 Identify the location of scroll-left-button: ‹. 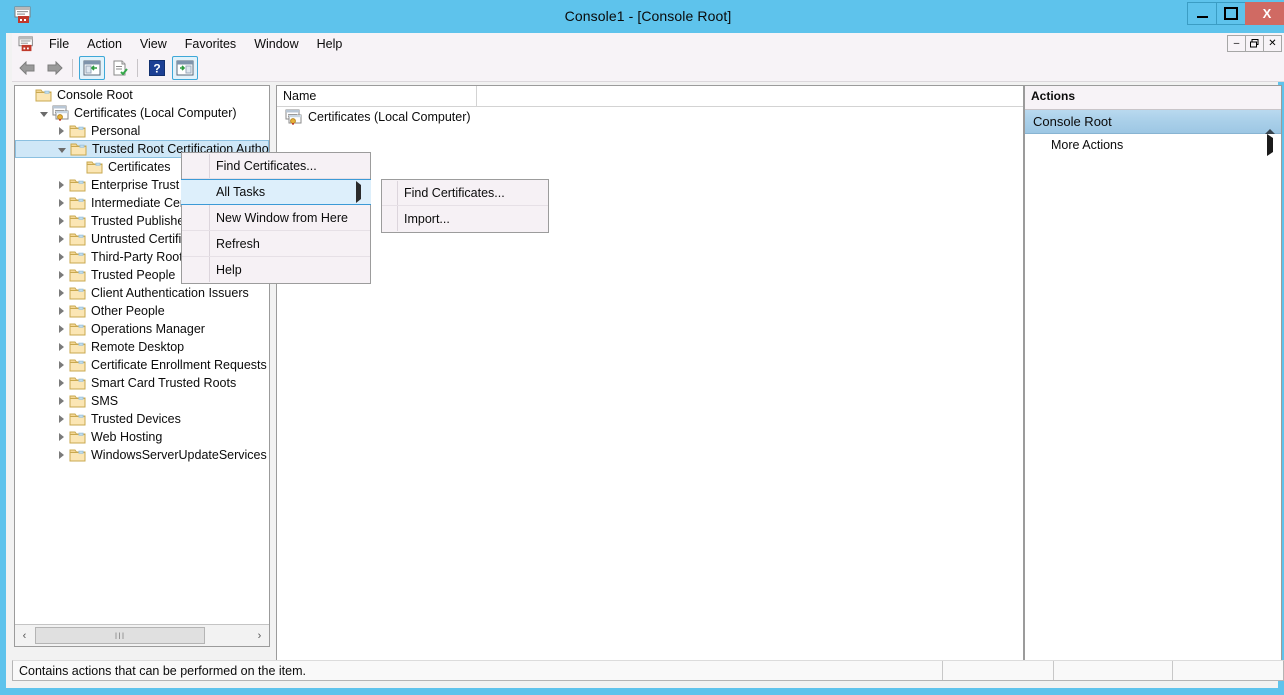
(24, 635).